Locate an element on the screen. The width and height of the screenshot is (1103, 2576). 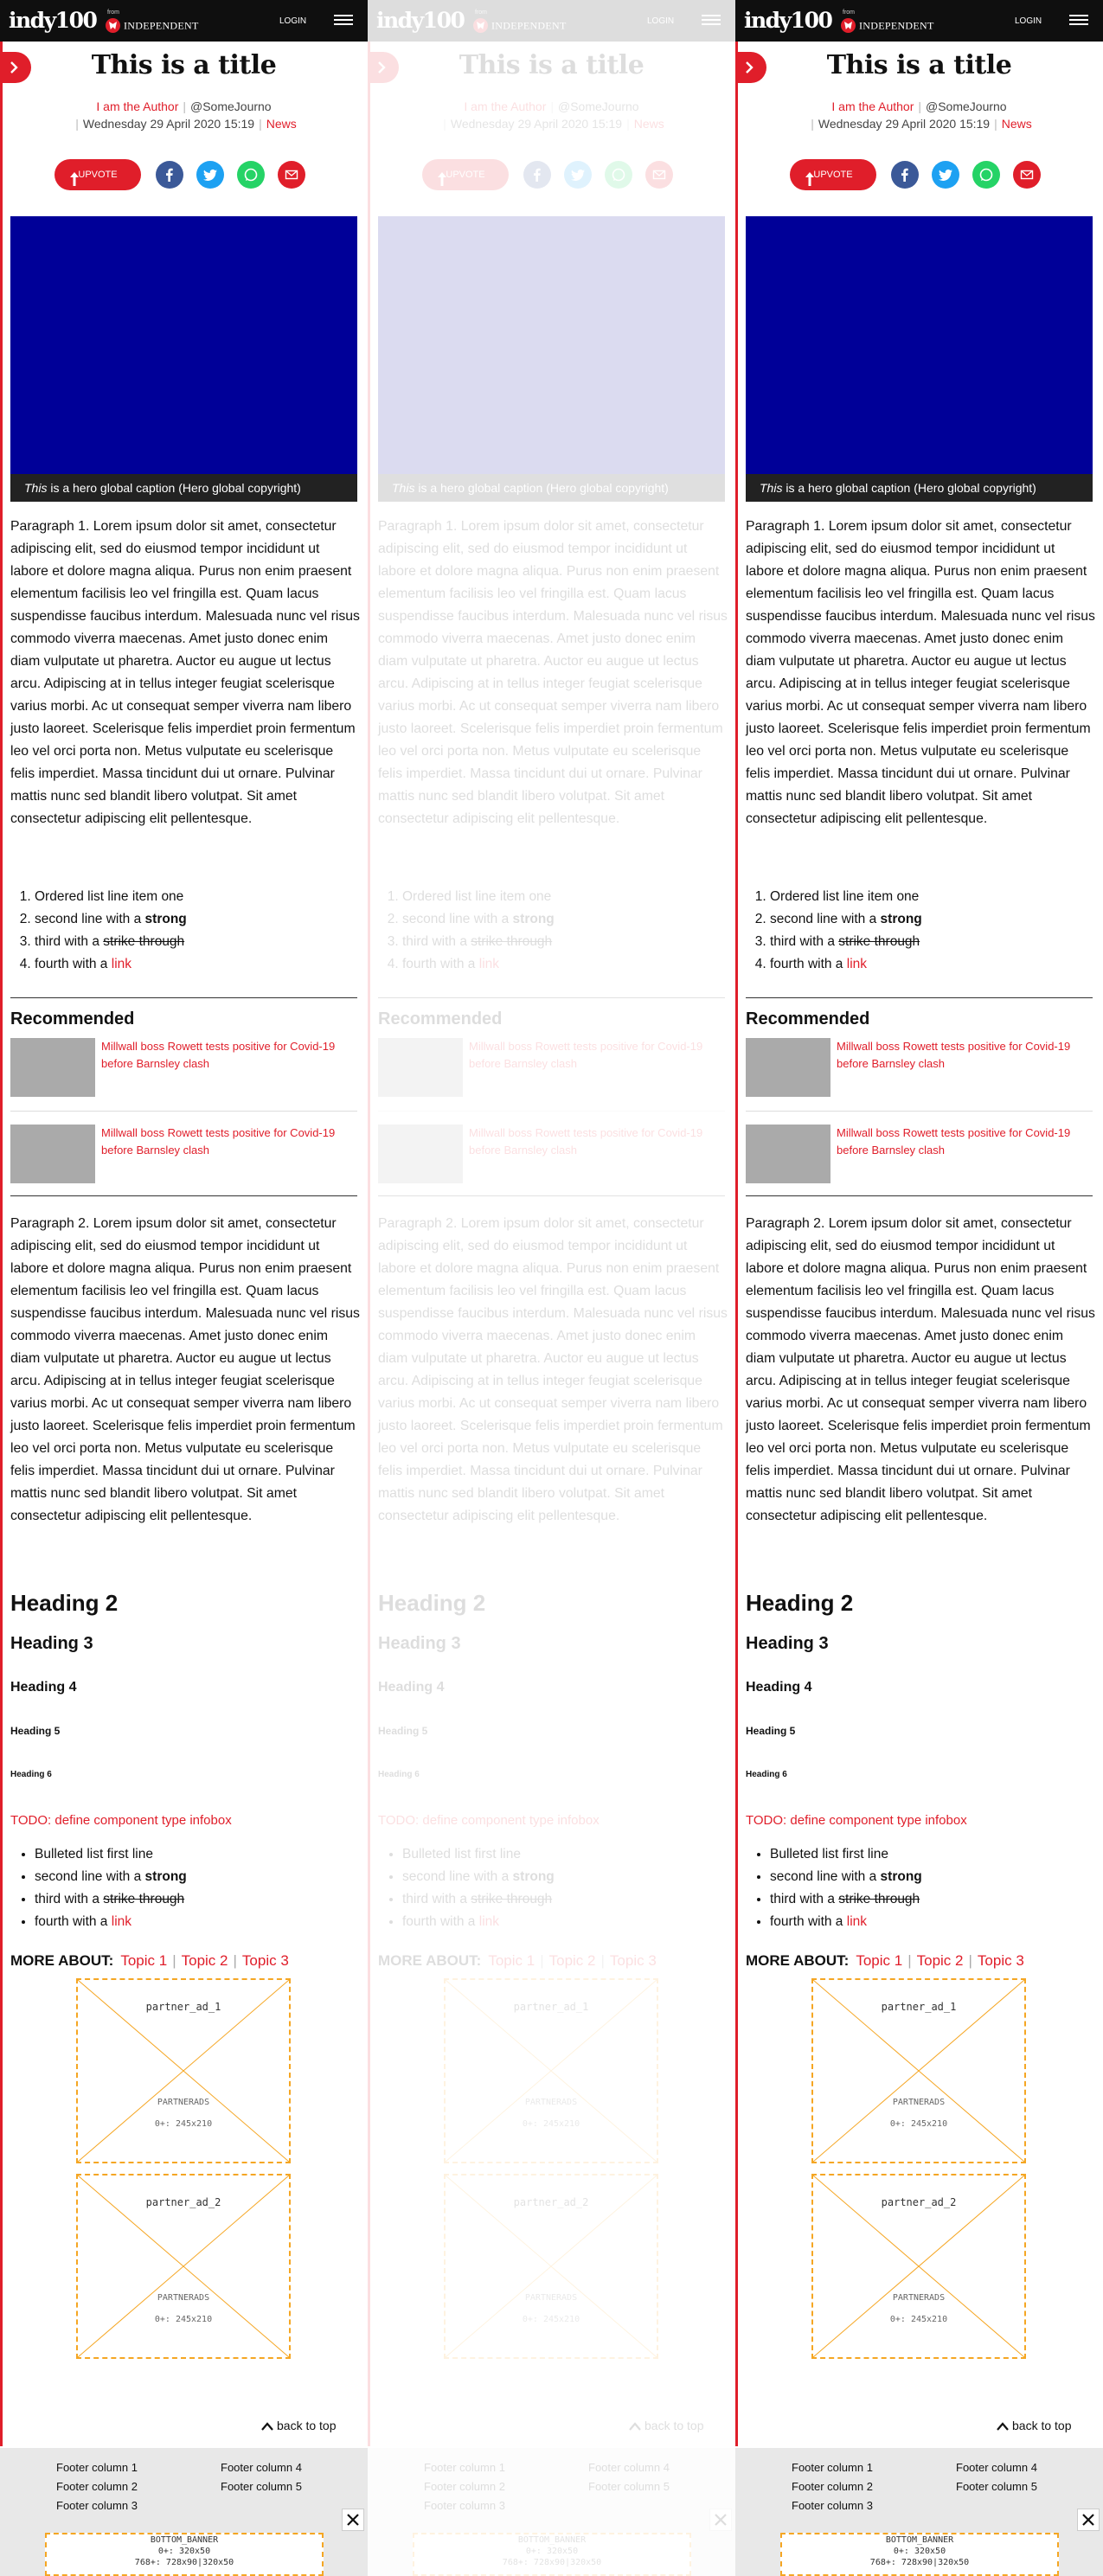
more-about-label: MORE ABOUT: is located at coordinates (62, 1960).